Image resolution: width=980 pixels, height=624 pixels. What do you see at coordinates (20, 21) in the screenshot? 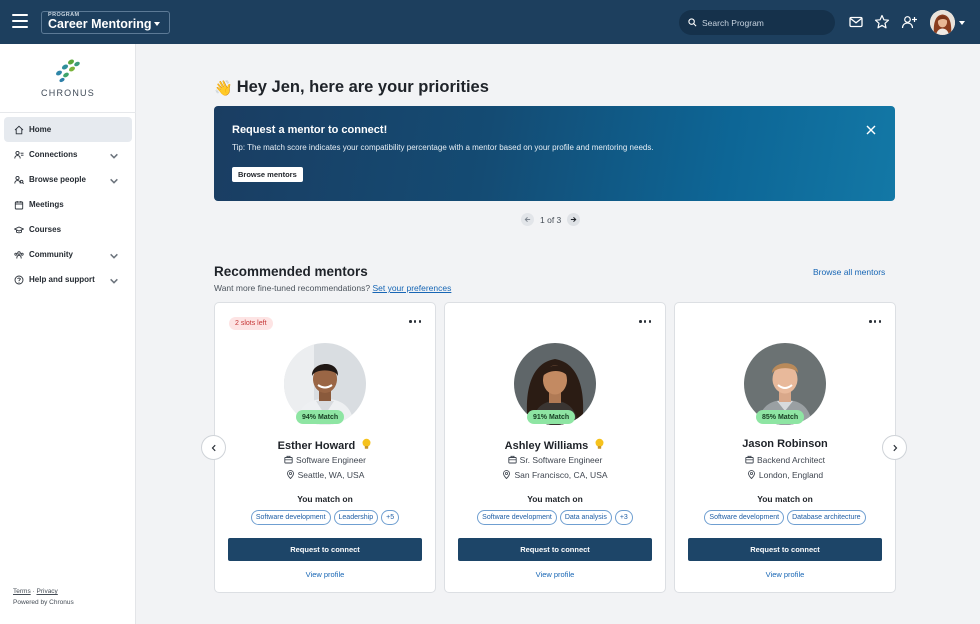
I see `menu-icon` at bounding box center [20, 21].